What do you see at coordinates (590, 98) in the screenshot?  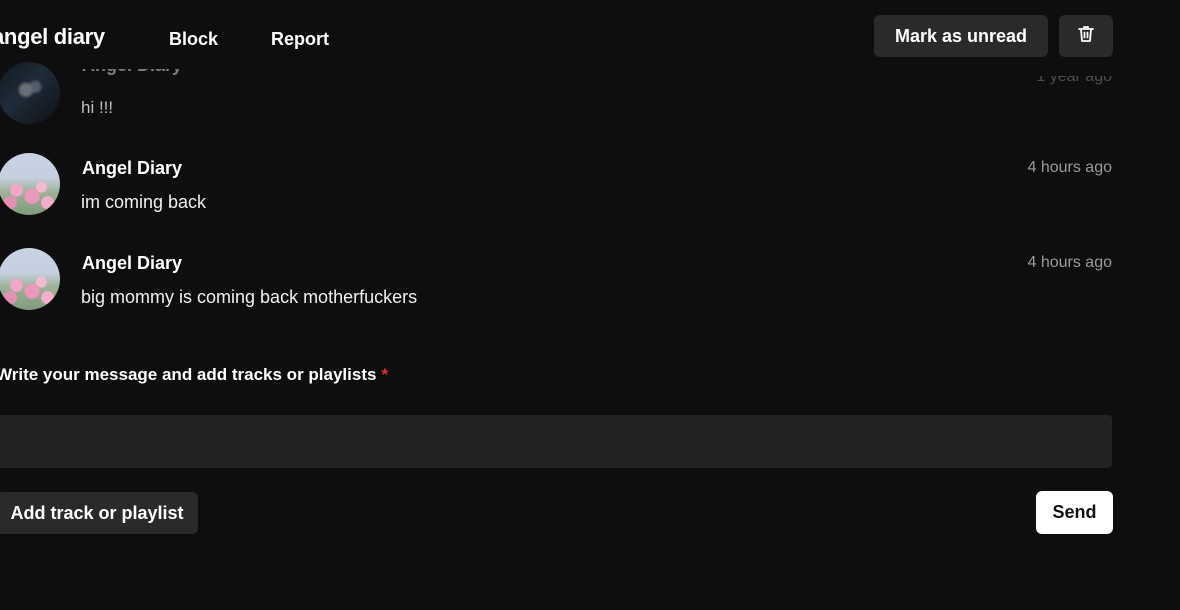 I see `message-item: Angel Diary 1 year ago` at bounding box center [590, 98].